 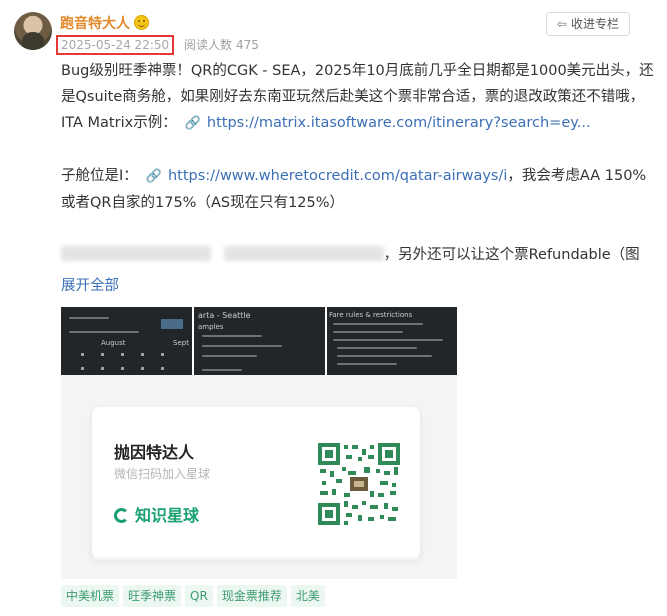 What do you see at coordinates (561, 24) in the screenshot?
I see `add-to-column-icon: ⇦` at bounding box center [561, 24].